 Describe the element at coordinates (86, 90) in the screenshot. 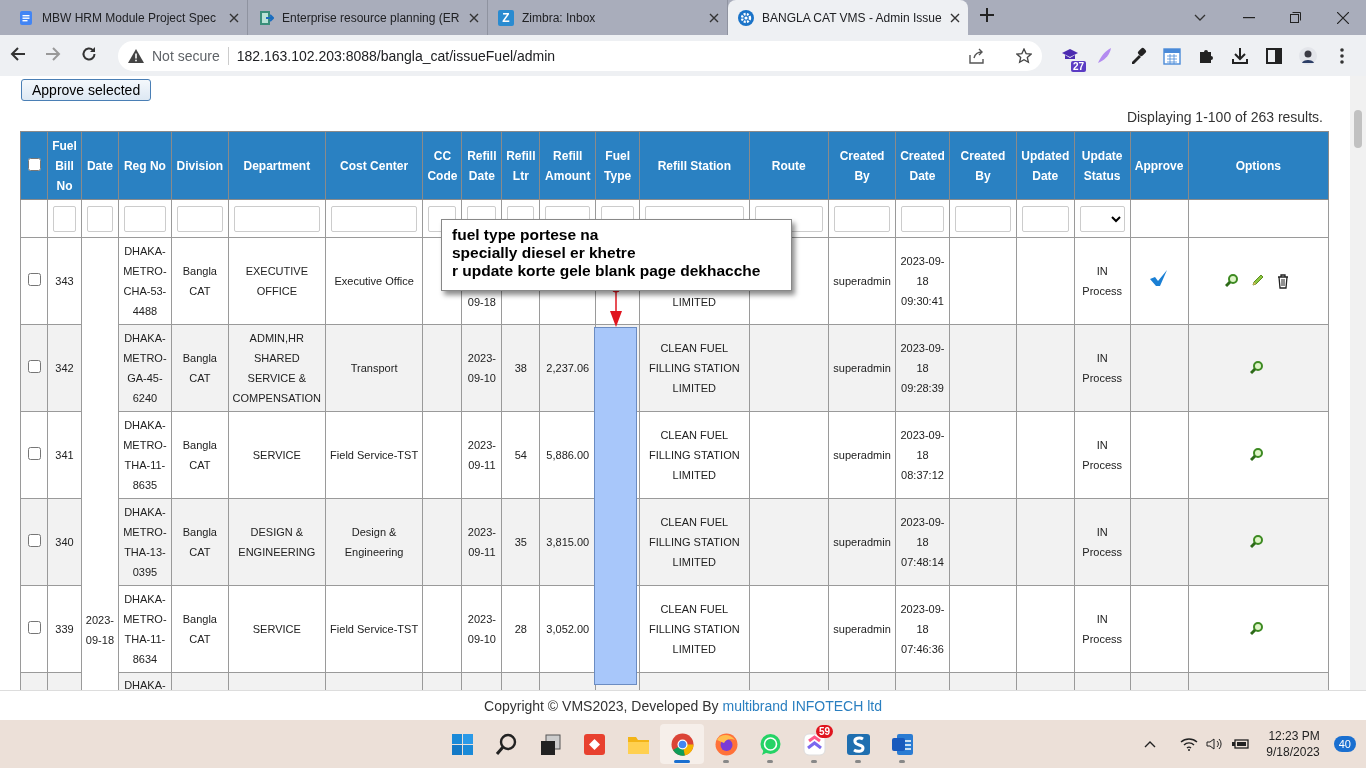

I see `approve-selected-button: Approve selected` at that location.